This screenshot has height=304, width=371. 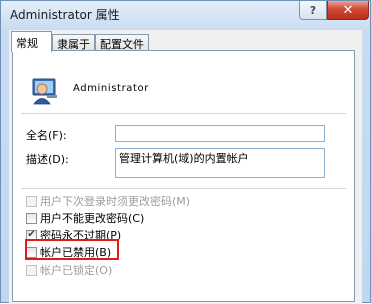 What do you see at coordinates (27, 43) in the screenshot?
I see `tab-general-label: 常规` at bounding box center [27, 43].